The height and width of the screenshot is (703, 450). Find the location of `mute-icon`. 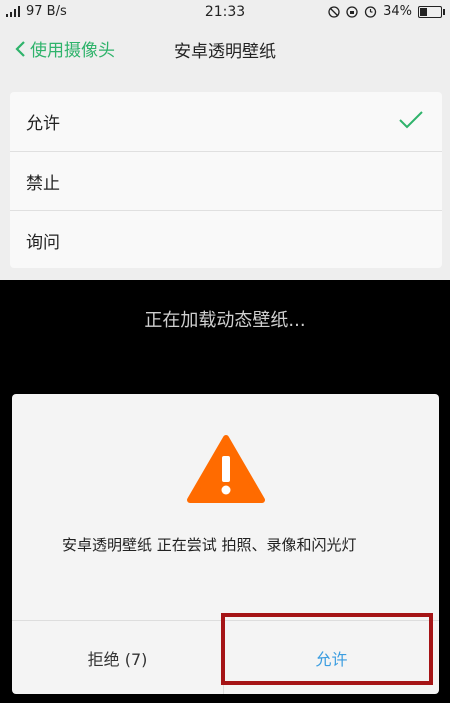

mute-icon is located at coordinates (334, 11).